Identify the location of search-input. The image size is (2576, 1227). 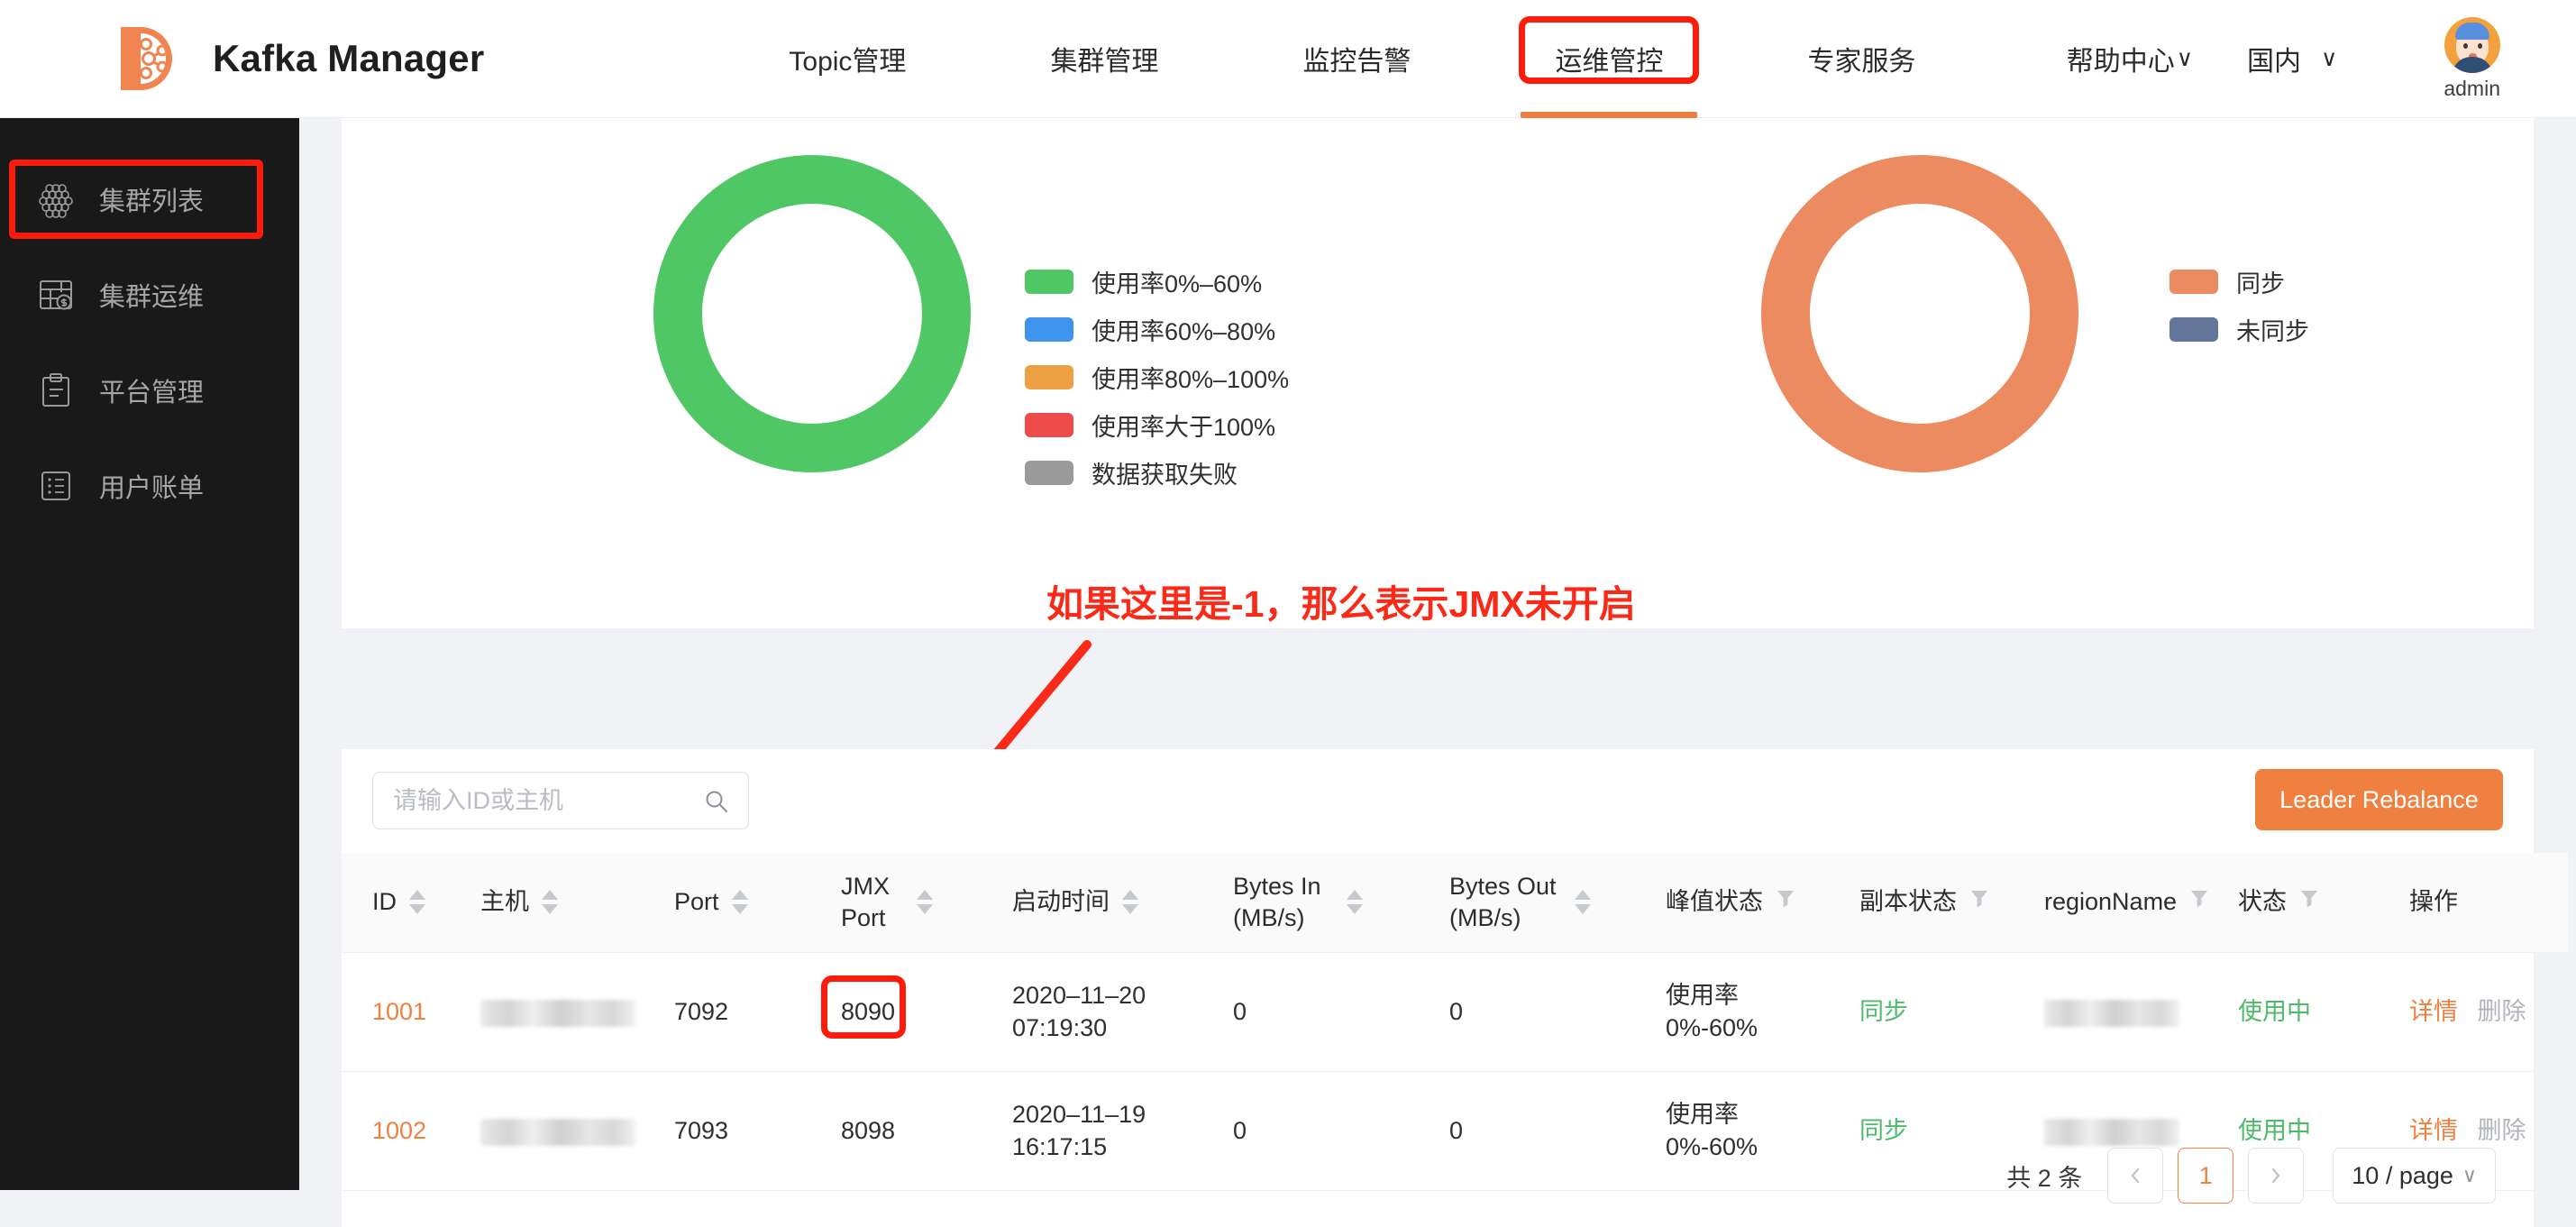
(541, 800).